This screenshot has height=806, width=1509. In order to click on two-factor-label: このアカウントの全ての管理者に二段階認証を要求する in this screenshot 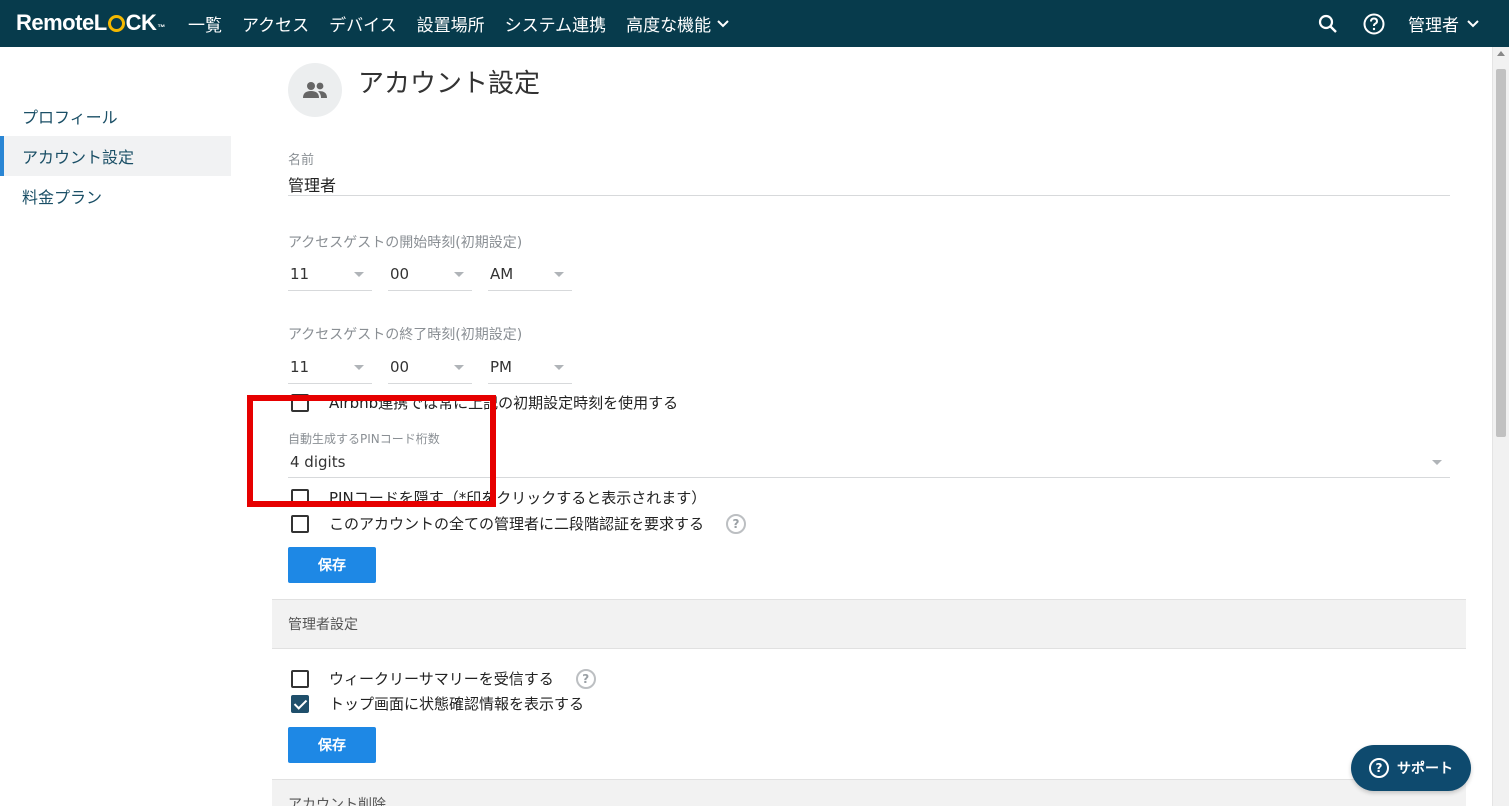, I will do `click(517, 524)`.